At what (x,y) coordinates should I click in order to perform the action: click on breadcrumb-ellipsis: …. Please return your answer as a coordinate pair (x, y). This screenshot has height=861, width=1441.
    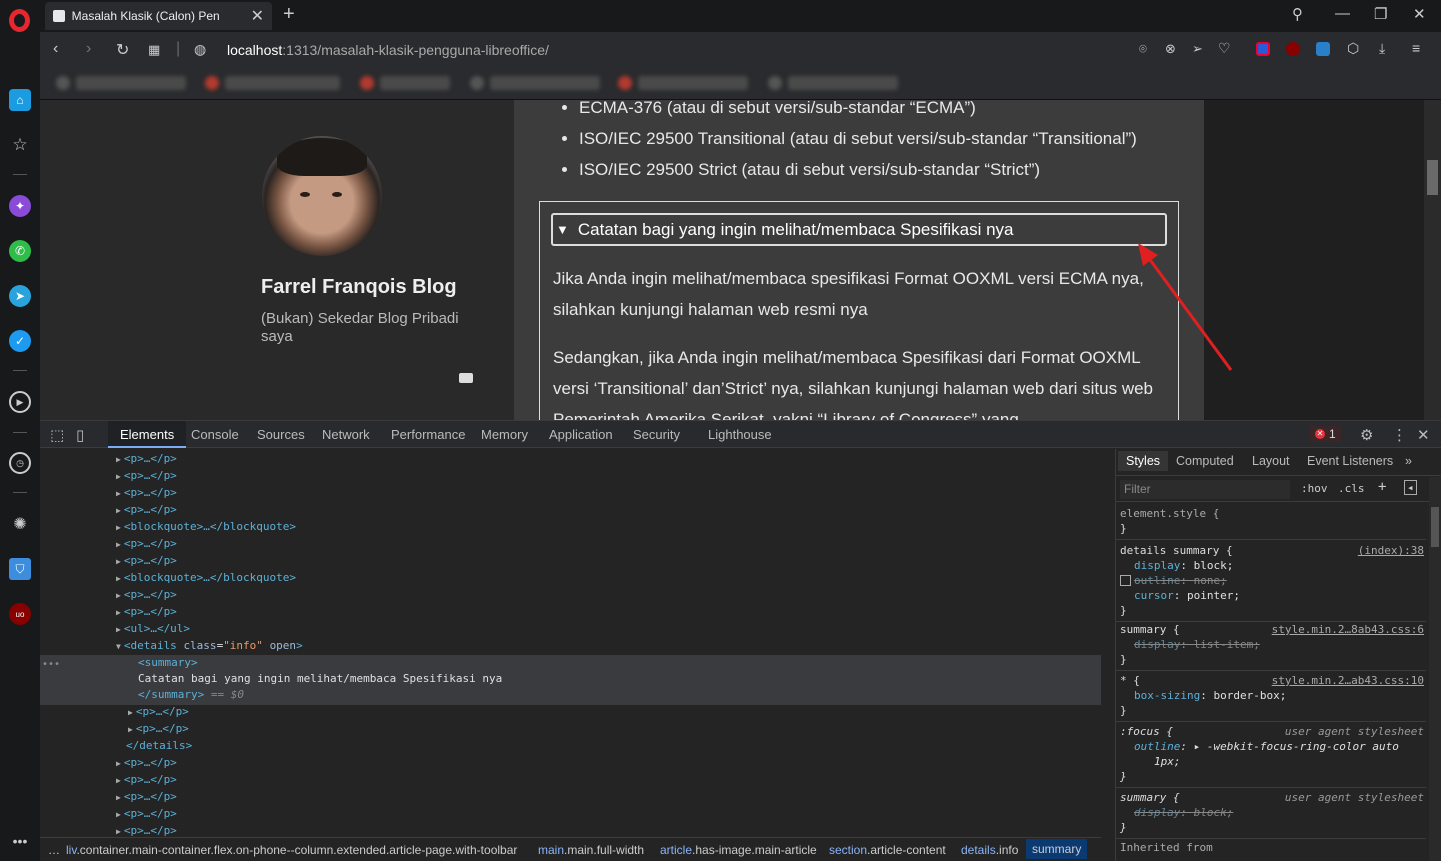
    Looking at the image, I should click on (54, 850).